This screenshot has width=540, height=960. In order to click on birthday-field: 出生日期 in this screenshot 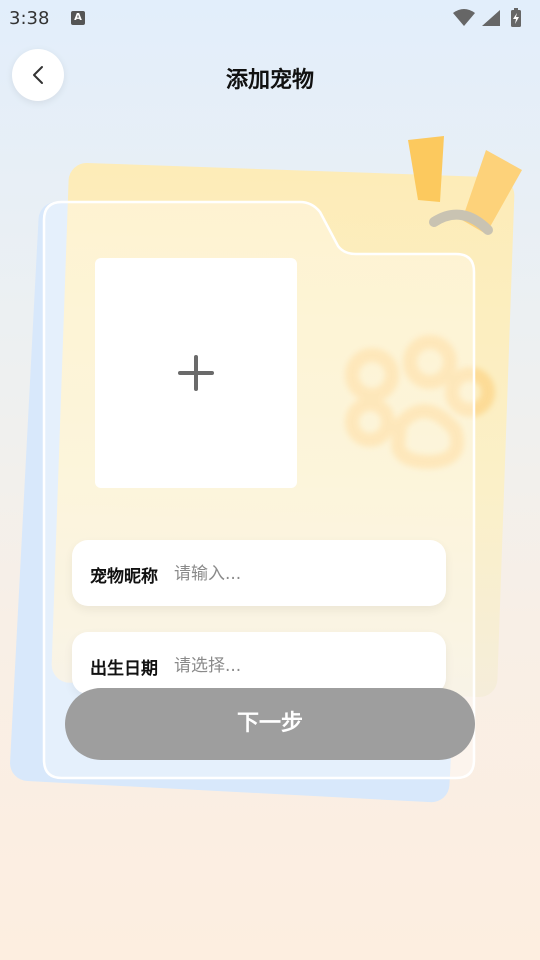, I will do `click(259, 663)`.